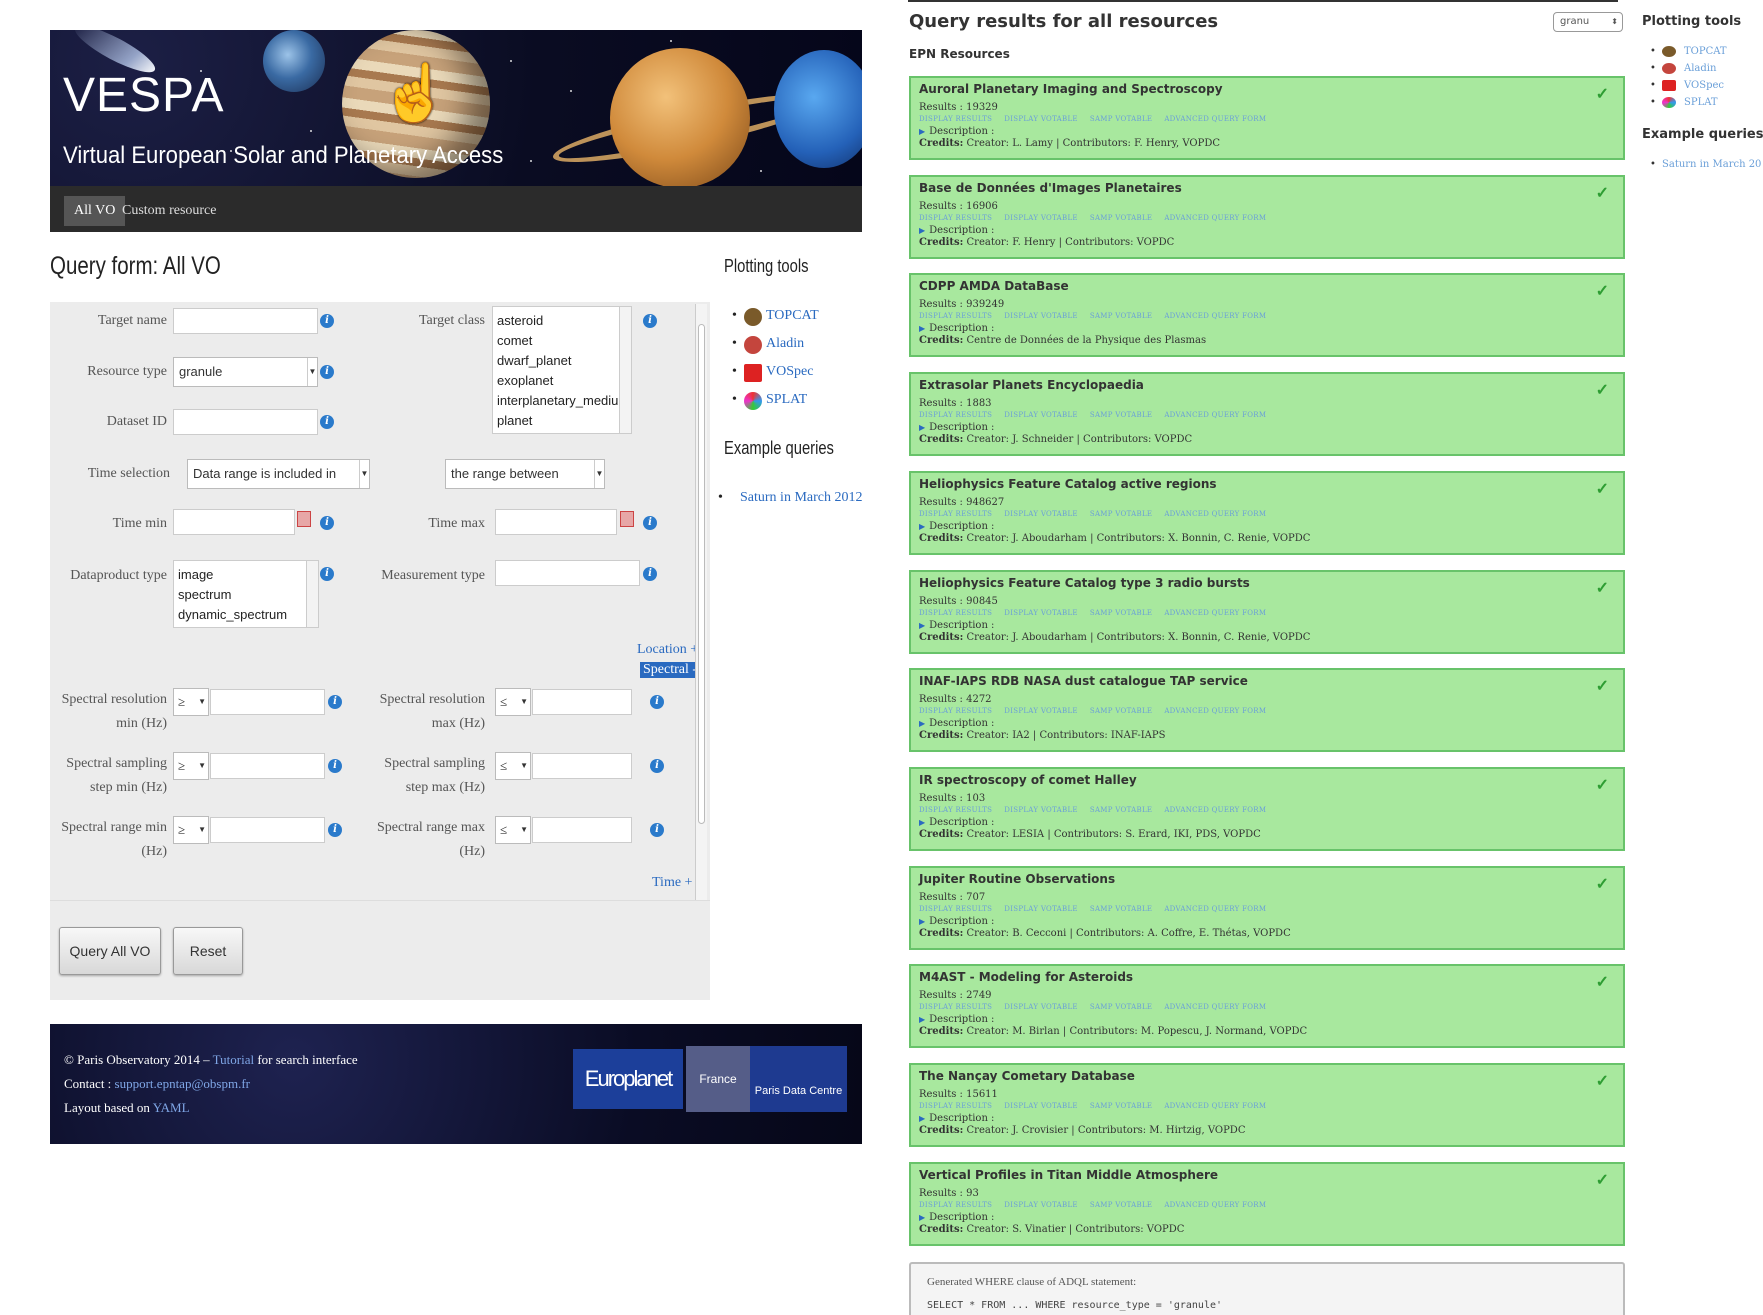 Image resolution: width=1763 pixels, height=1315 pixels. I want to click on resource-title: M4AST - Modeling for Asteroids, so click(1026, 977).